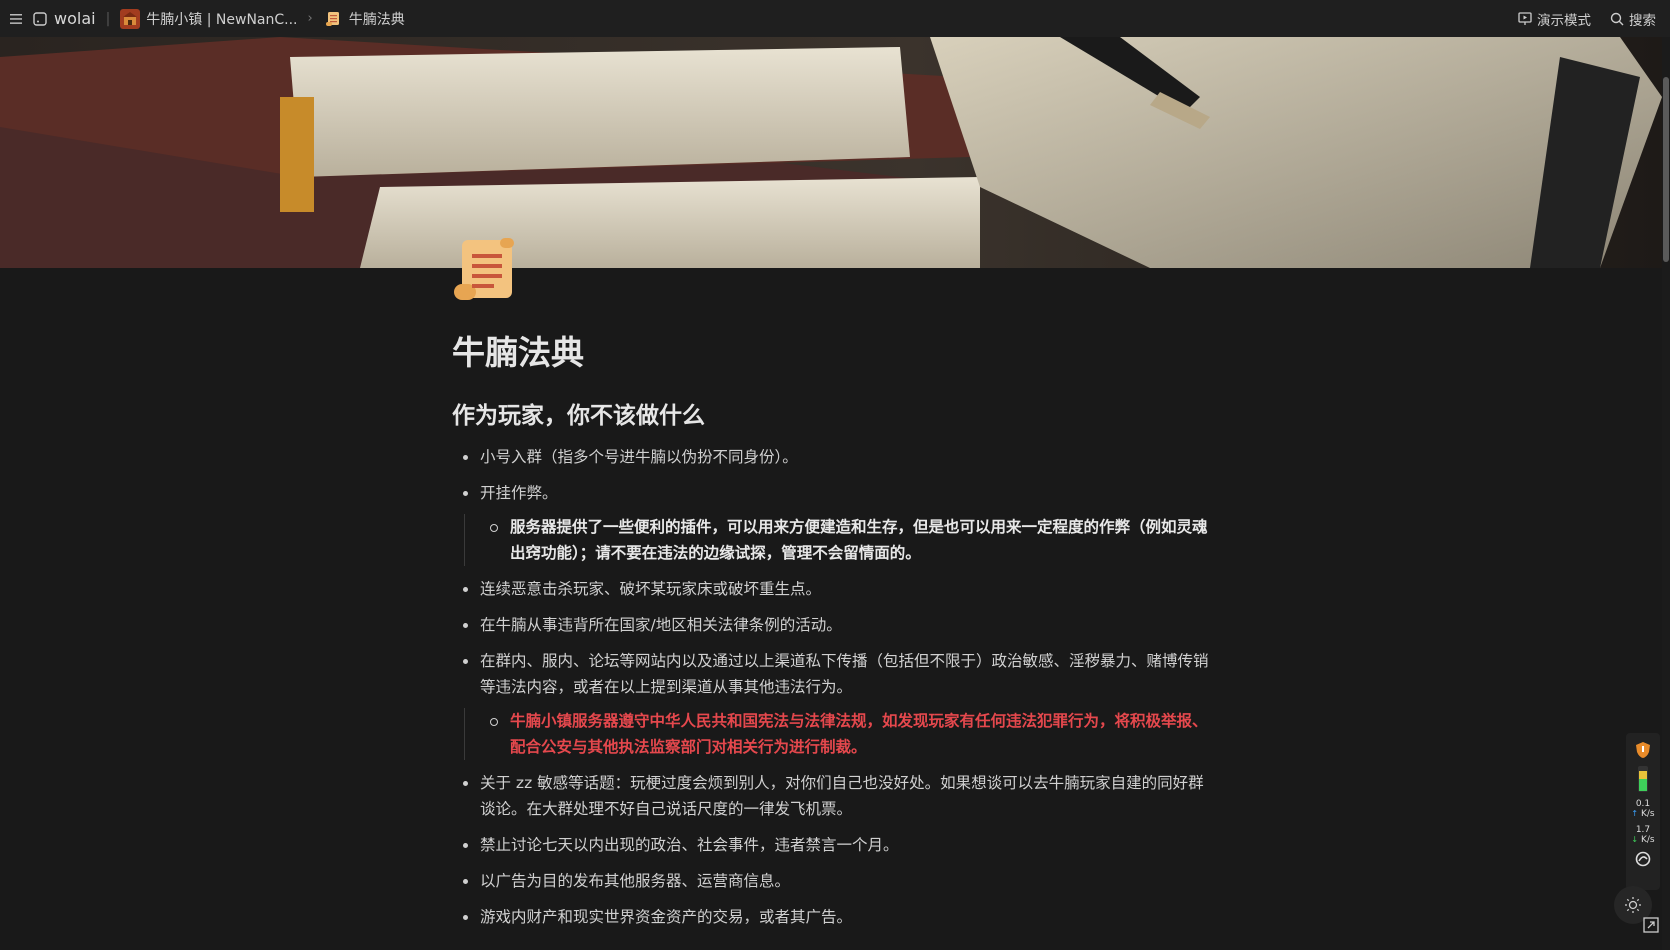 The height and width of the screenshot is (950, 1670). What do you see at coordinates (832, 353) in the screenshot?
I see `page-title: 牛腩法典` at bounding box center [832, 353].